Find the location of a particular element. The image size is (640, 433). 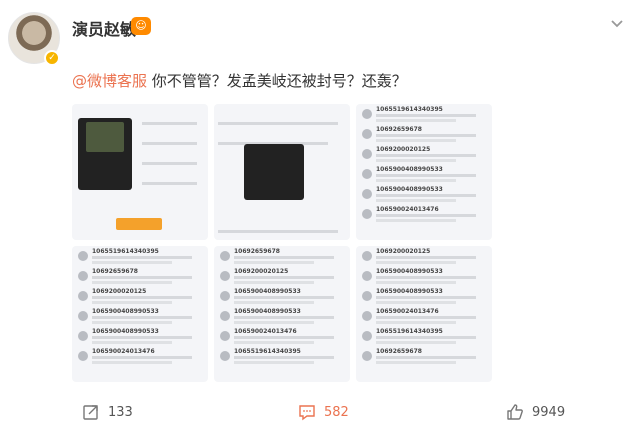

sms-row: 10692659678 is located at coordinates (424, 135).